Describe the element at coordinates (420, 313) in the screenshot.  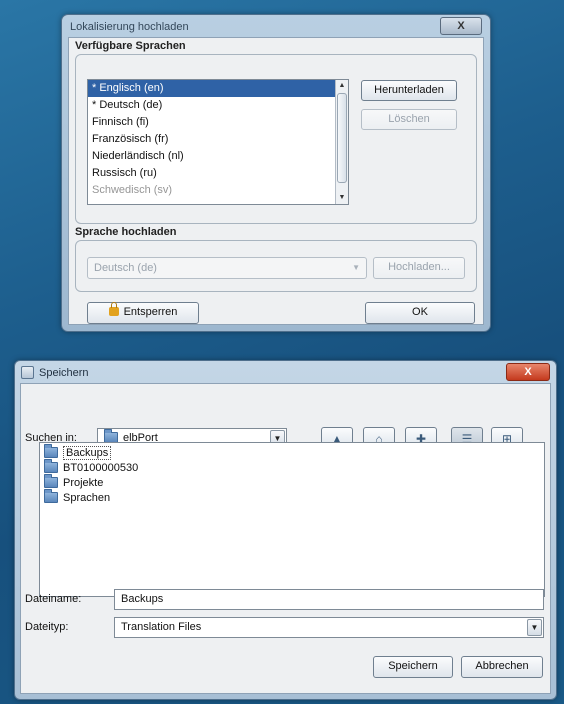
I see `ok-button: OK` at that location.